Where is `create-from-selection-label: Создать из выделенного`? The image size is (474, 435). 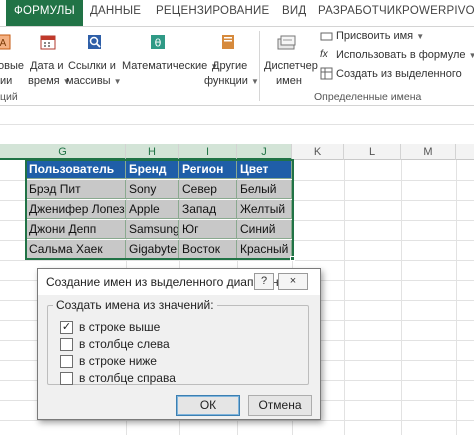
create-from-selection-label: Создать из выделенного is located at coordinates (399, 74).